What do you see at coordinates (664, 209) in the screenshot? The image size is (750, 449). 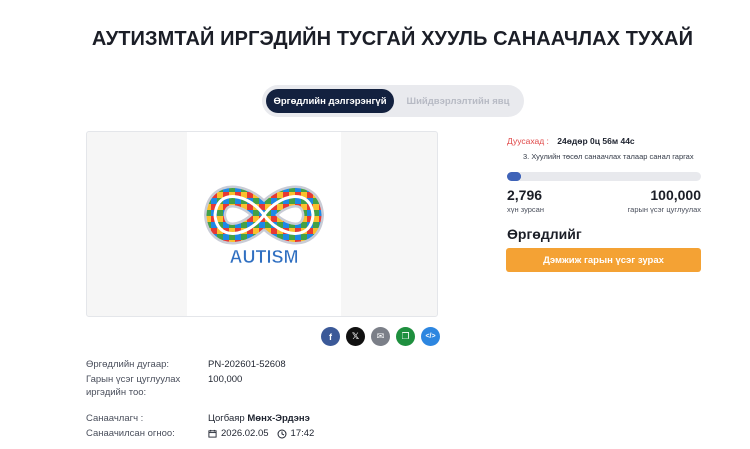 I see `goal-label: гарын үсэг цуглуулах` at bounding box center [664, 209].